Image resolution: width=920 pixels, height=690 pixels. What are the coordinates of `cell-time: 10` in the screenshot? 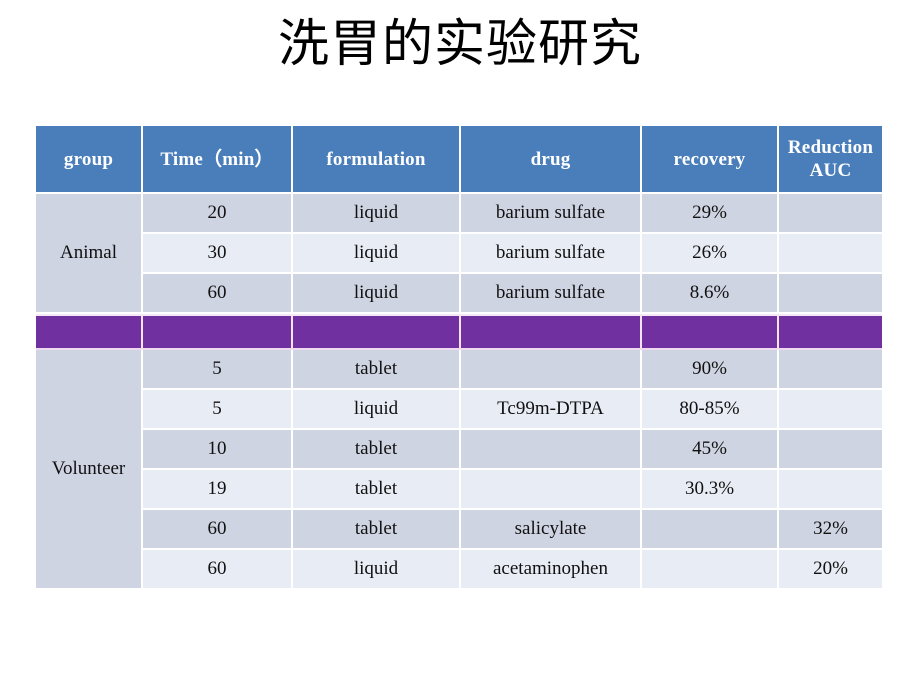 It's located at (218, 450).